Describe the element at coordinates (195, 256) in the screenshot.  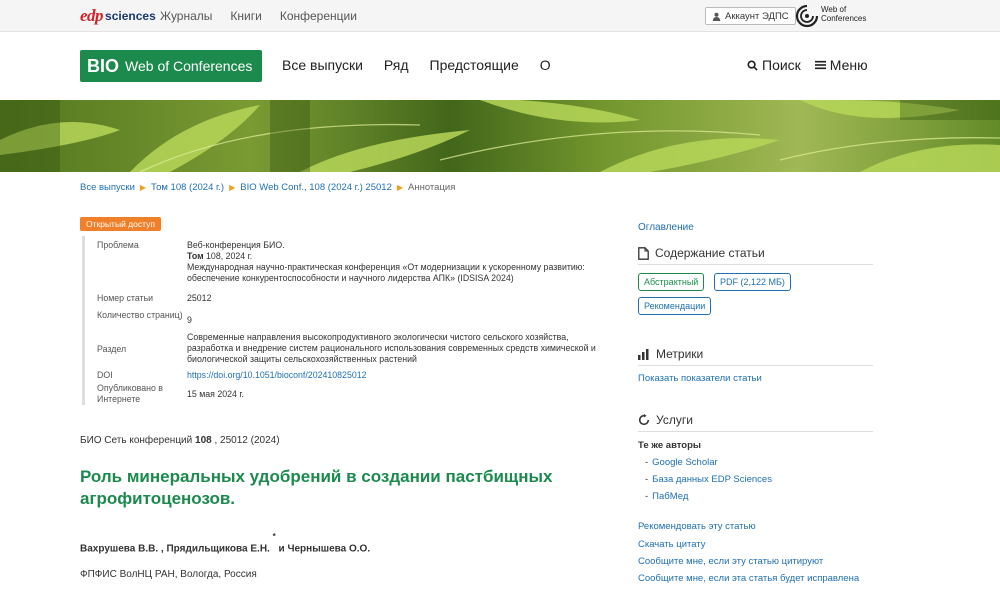
I see `issue-vol-bold: Том` at that location.